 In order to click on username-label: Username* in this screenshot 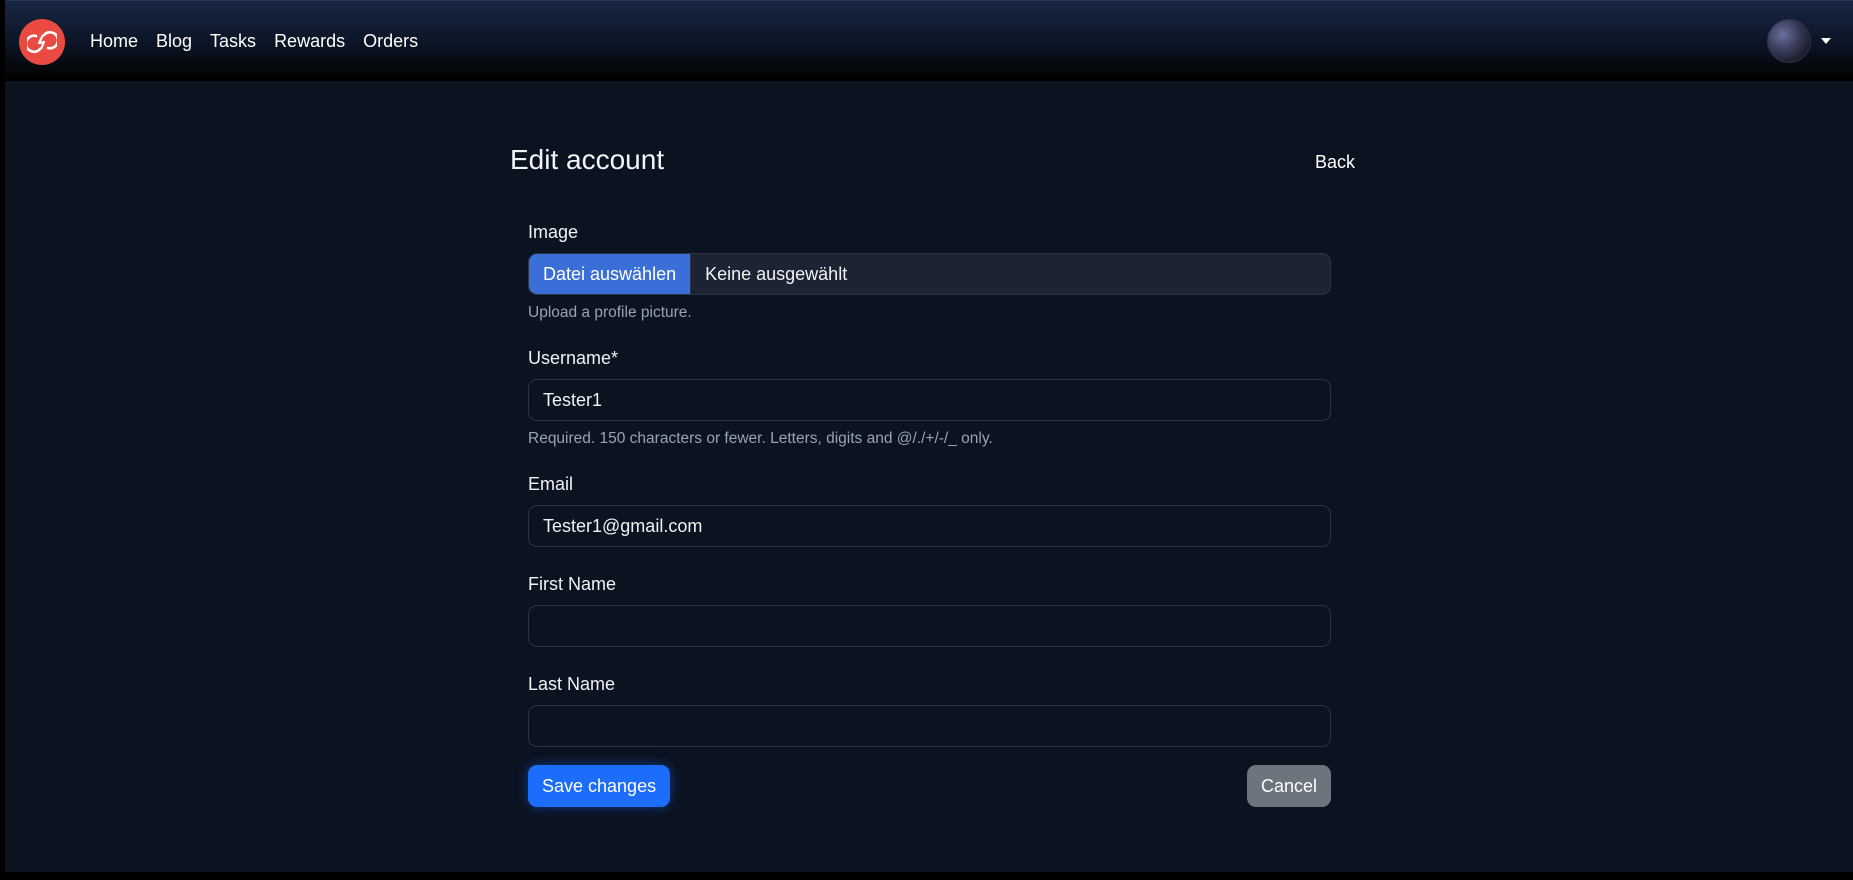, I will do `click(573, 358)`.